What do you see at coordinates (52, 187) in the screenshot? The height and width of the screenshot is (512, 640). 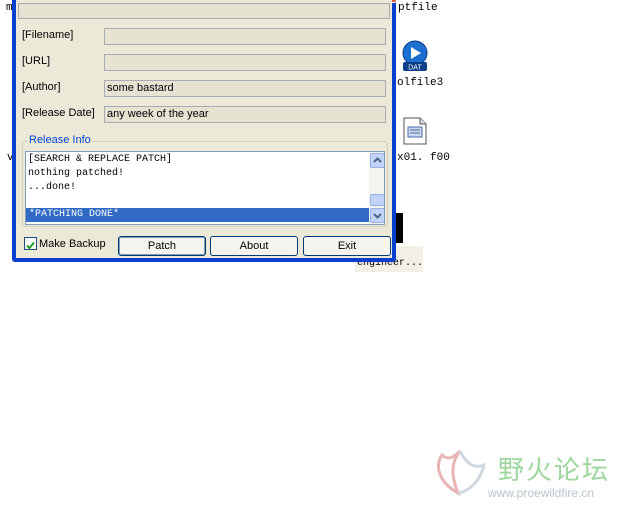 I see `log-line: ...done!` at bounding box center [52, 187].